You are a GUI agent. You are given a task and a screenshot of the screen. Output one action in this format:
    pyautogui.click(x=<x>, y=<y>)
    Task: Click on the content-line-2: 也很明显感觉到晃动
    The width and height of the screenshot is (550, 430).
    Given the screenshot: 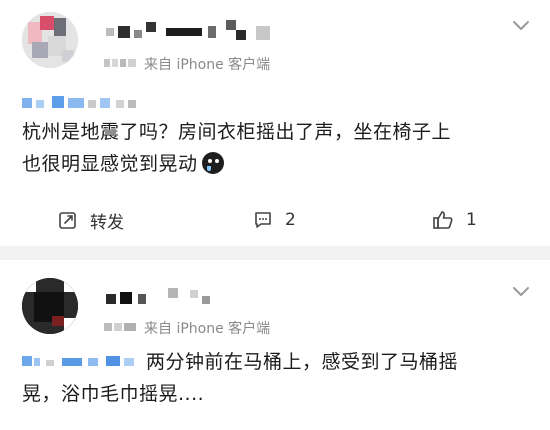 What is the action you would take?
    pyautogui.click(x=276, y=164)
    